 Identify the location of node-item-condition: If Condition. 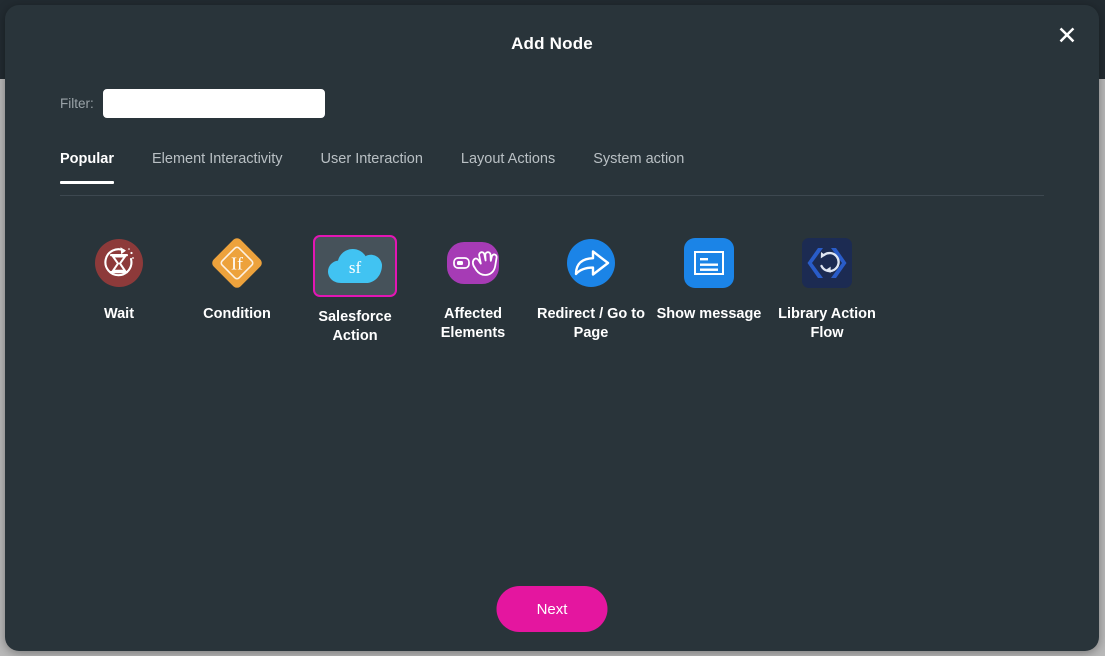
(237, 289).